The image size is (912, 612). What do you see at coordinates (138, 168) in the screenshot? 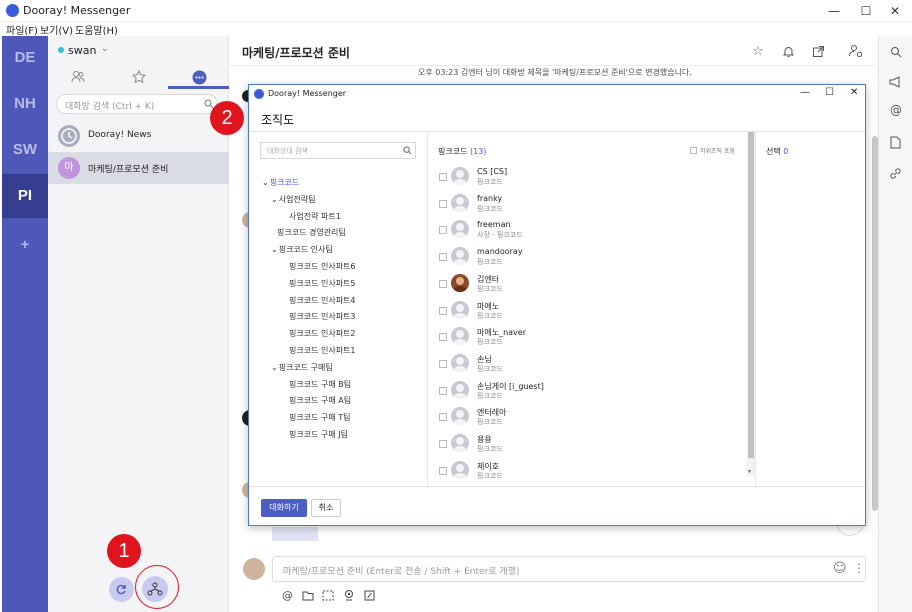
I see `channel-item-marketing: 마 마케팅/프로모션 준비` at bounding box center [138, 168].